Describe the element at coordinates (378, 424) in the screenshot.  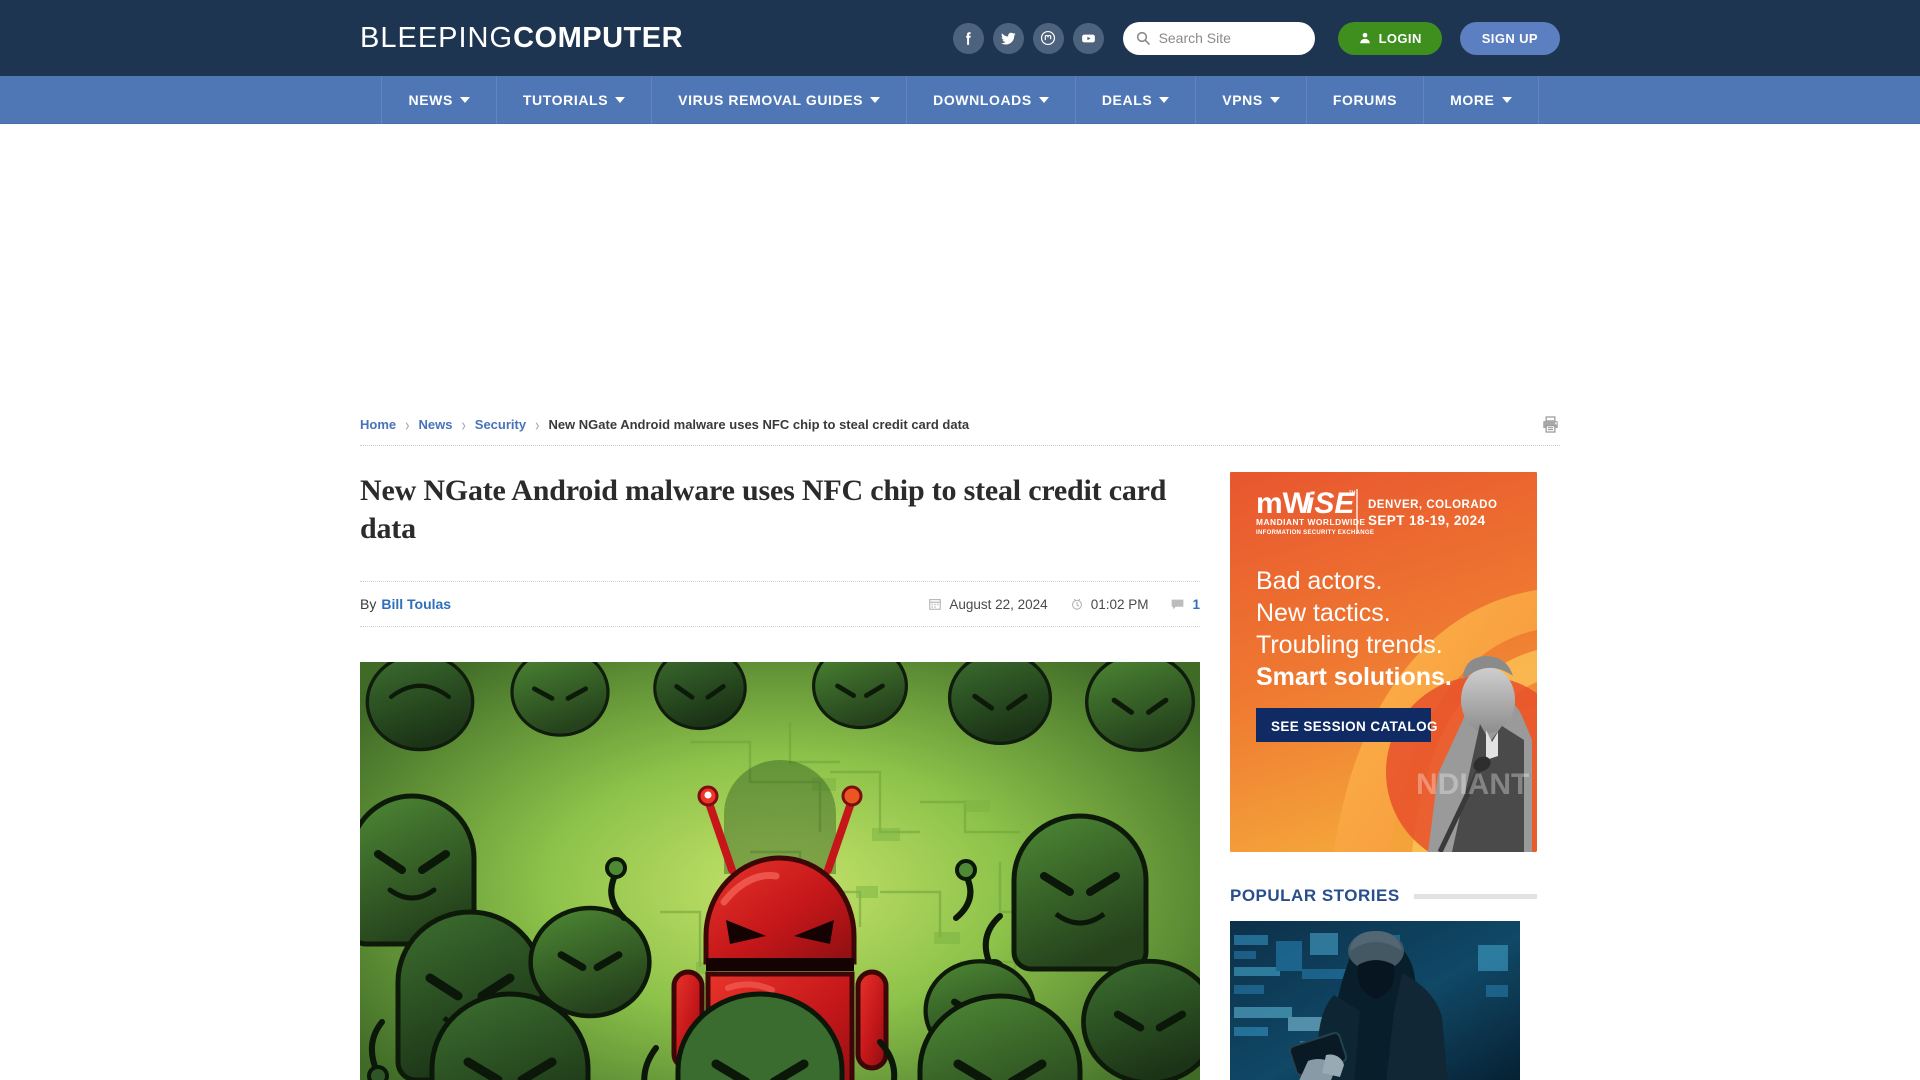
I see `breadcrumb-link: Home` at that location.